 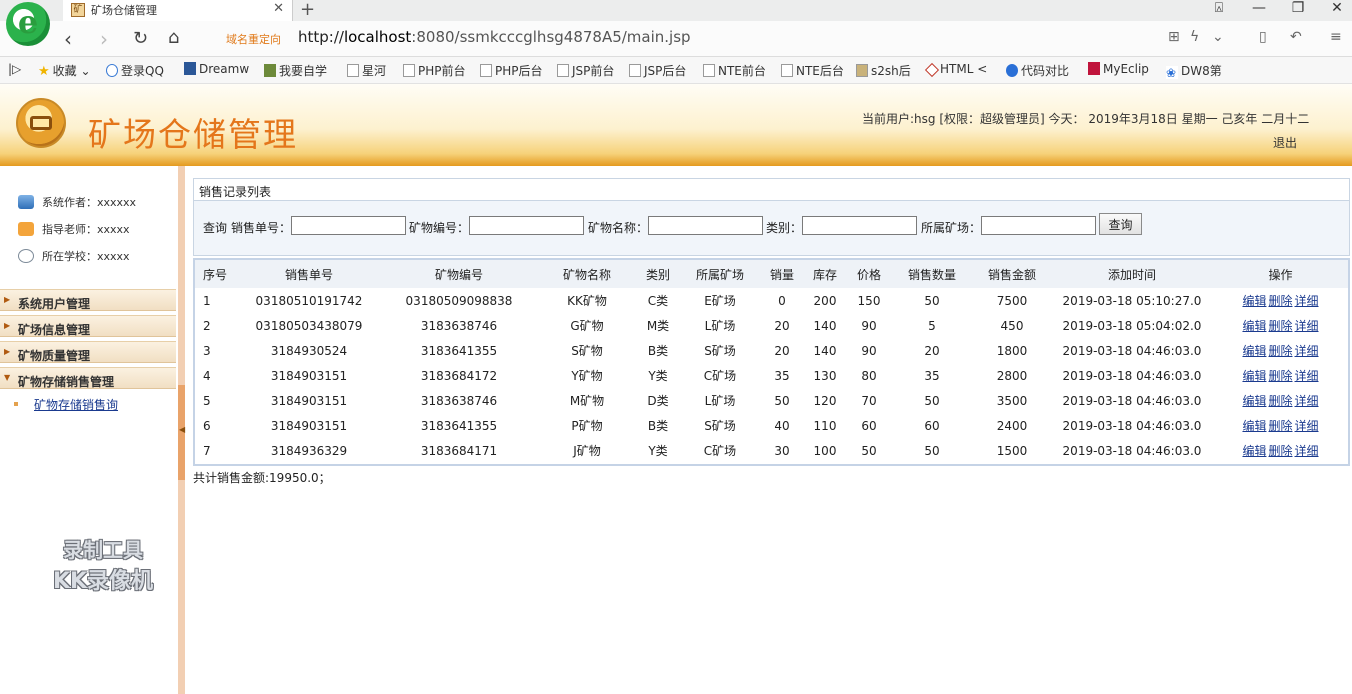 What do you see at coordinates (66, 404) in the screenshot?
I see `sidebar-subitem-sales-query: 矿物存储销售询` at bounding box center [66, 404].